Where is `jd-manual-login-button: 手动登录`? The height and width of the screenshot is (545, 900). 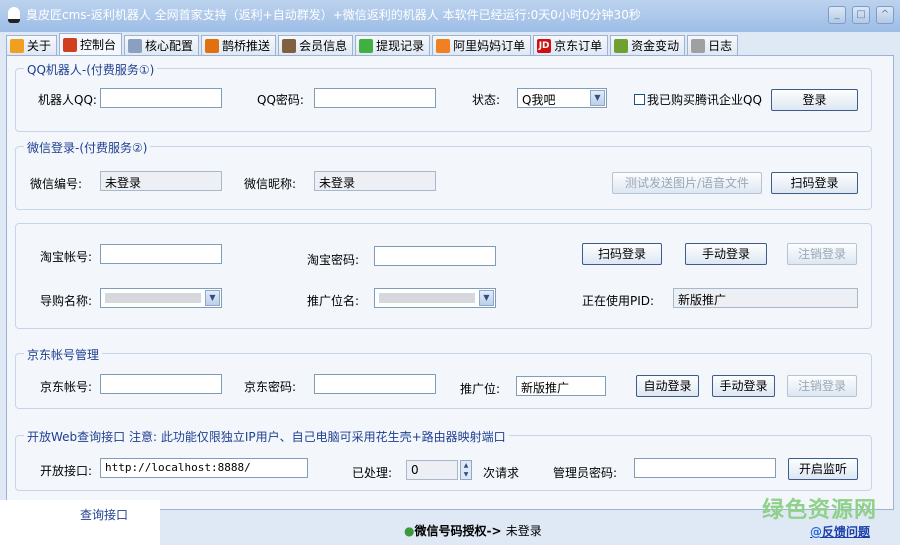
jd-manual-login-button: 手动登录 is located at coordinates (743, 386).